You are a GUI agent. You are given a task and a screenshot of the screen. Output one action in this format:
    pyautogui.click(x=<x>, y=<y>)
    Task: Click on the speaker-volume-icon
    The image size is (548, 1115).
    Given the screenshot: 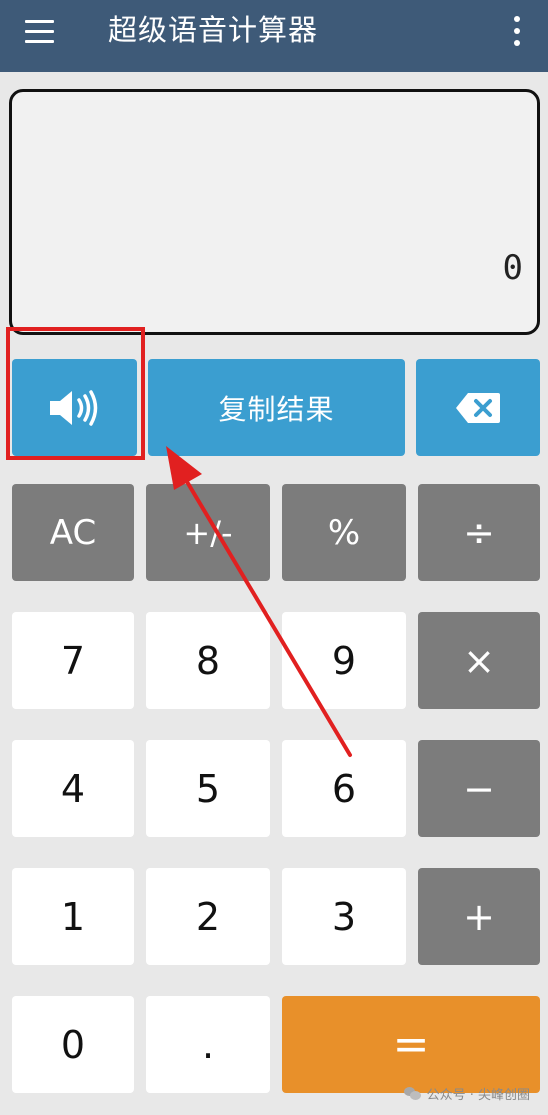 What is the action you would take?
    pyautogui.click(x=73, y=407)
    